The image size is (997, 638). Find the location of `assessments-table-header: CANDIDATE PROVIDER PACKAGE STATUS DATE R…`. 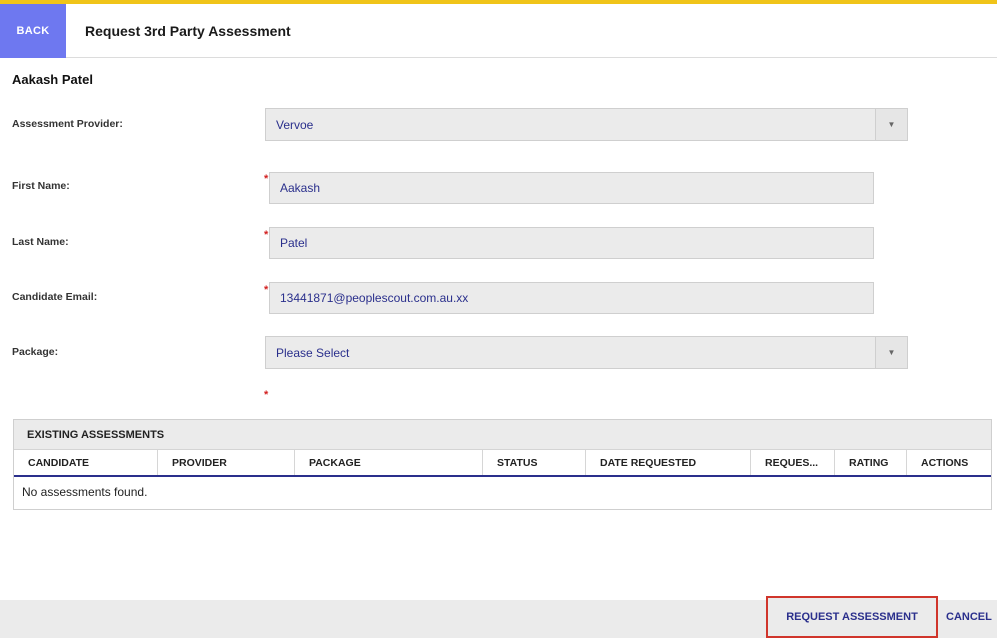

assessments-table-header: CANDIDATE PROVIDER PACKAGE STATUS DATE R… is located at coordinates (502, 463).